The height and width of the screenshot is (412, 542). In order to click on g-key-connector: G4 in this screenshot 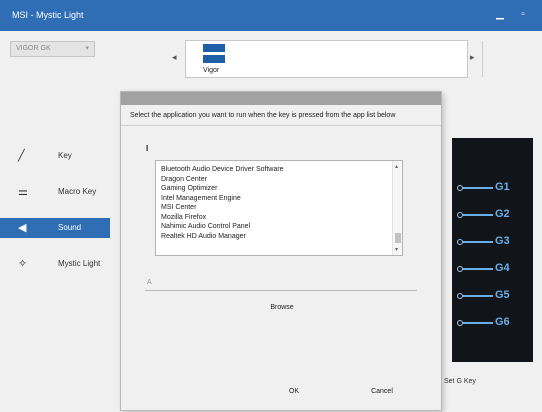, I will do `click(484, 268)`.